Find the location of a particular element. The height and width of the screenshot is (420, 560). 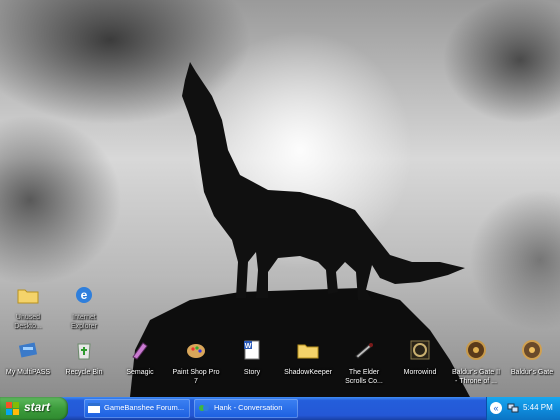

icon-label: Recycle Bin is located at coordinates (84, 372).